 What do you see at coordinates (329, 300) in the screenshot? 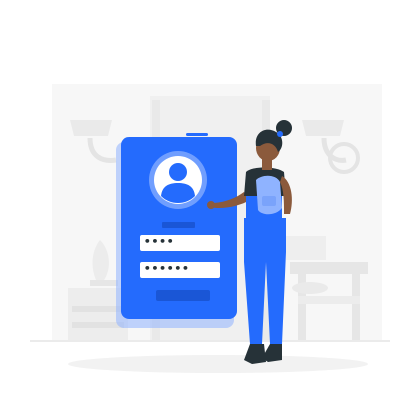
I see `background-table-shelf` at bounding box center [329, 300].